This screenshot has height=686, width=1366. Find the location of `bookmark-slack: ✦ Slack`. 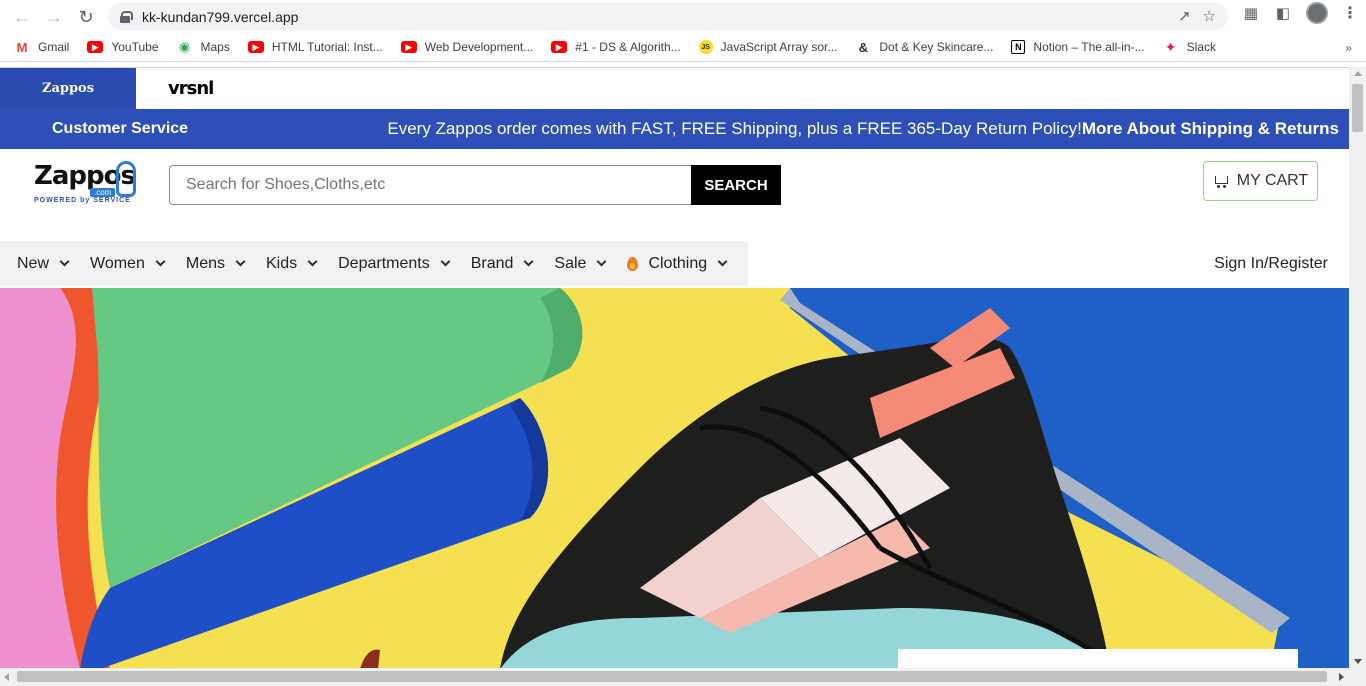

bookmark-slack: ✦ Slack is located at coordinates (1189, 46).